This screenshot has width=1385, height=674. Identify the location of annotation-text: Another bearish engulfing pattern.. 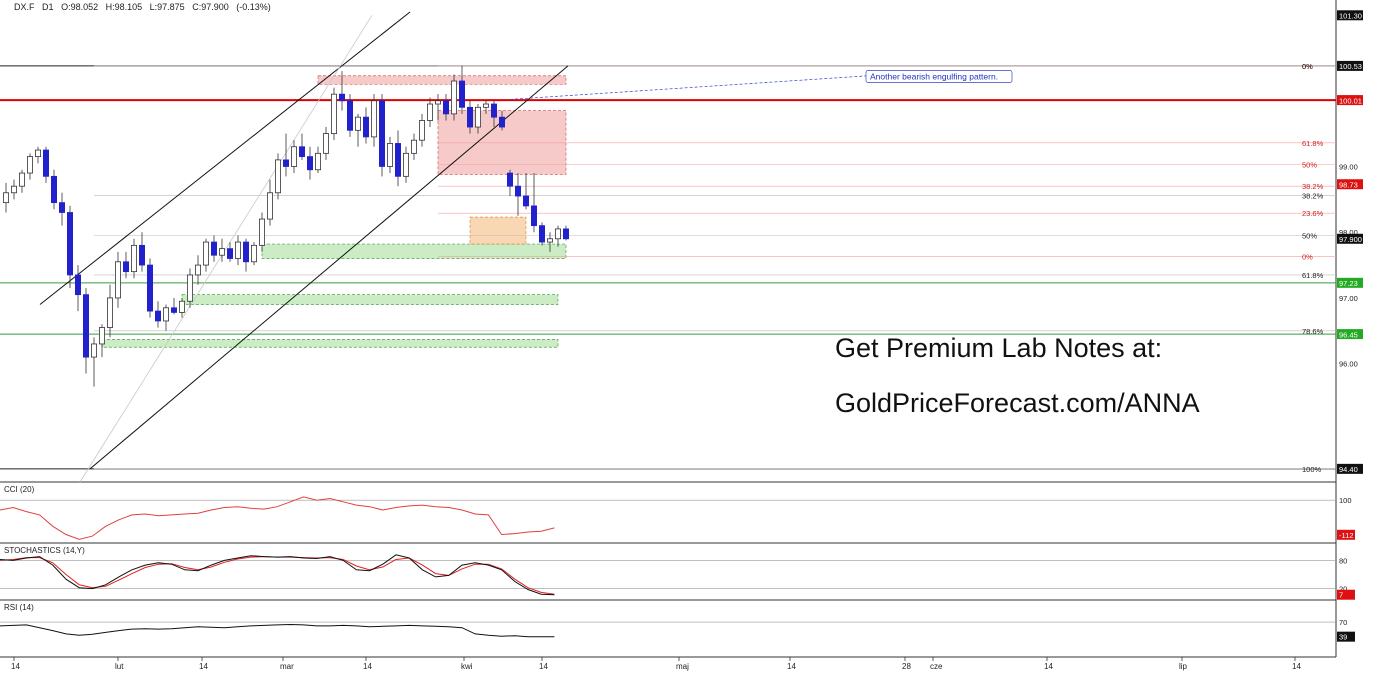
(934, 77).